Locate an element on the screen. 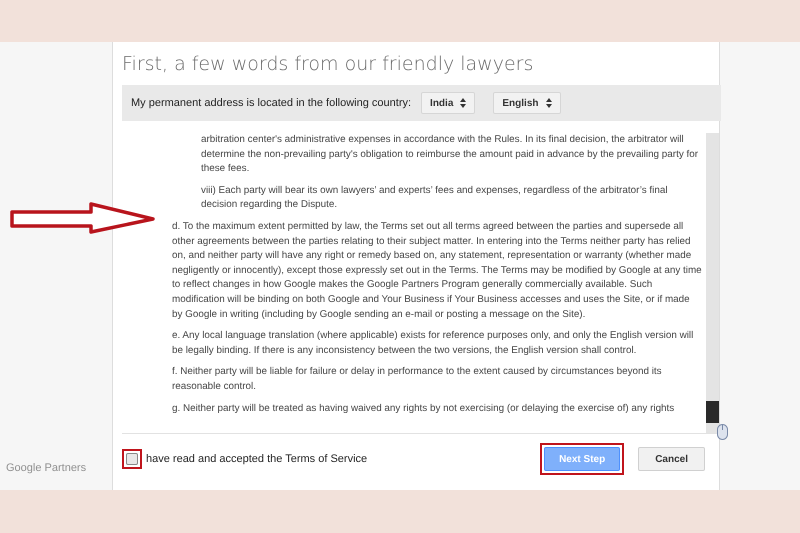 The height and width of the screenshot is (533, 800). brand-text: Google Partners is located at coordinates (47, 468).